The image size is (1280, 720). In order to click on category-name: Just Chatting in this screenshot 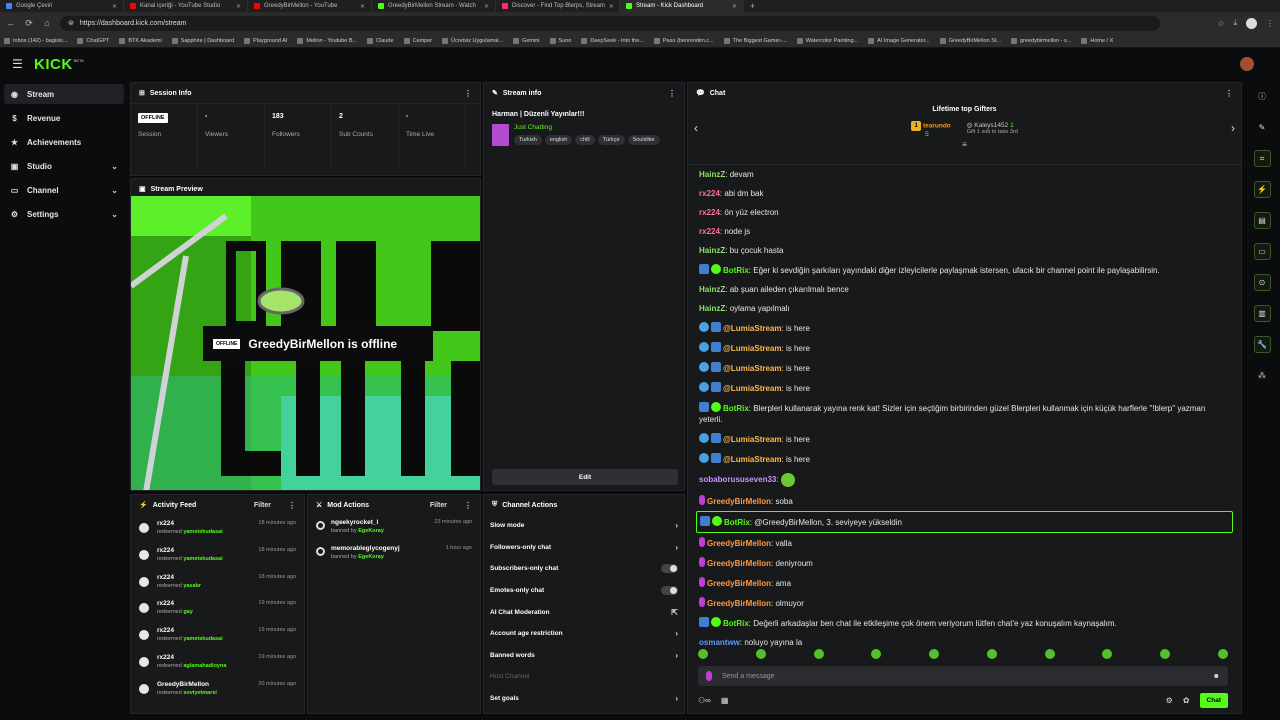, I will do `click(587, 127)`.